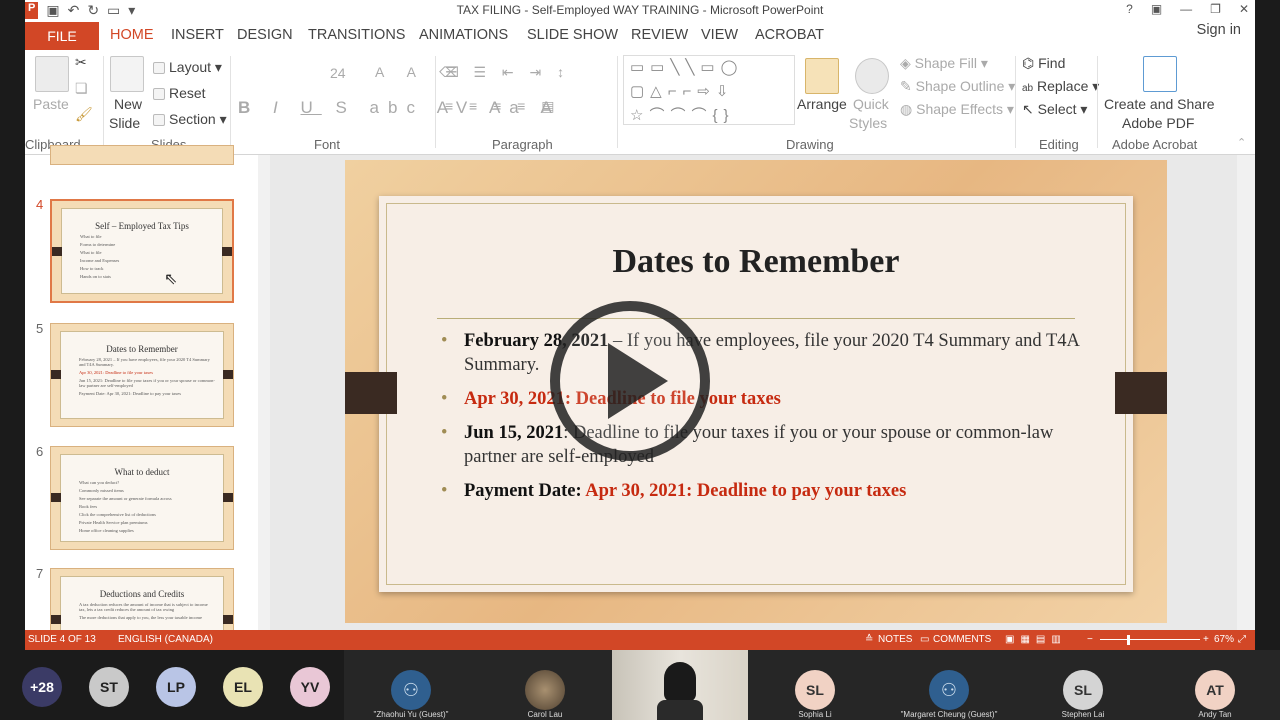  I want to click on participant-avatar: EL, so click(243, 687).